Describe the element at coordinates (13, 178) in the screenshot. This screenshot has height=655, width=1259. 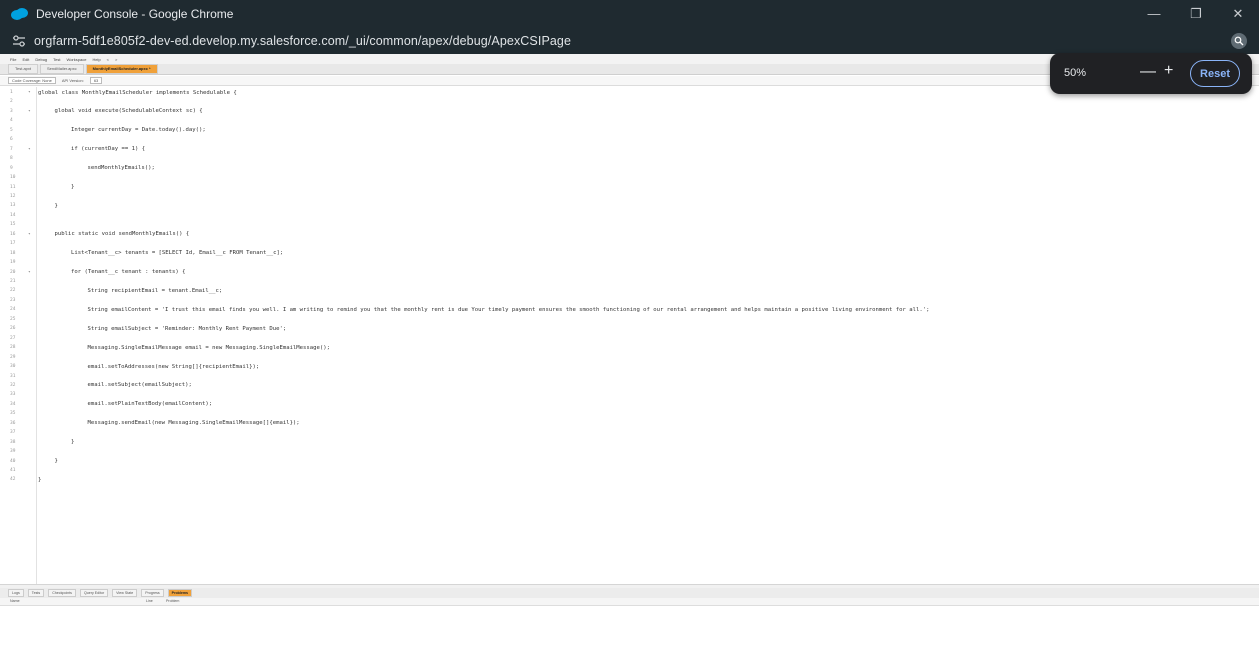
I see `line-number: 10` at that location.